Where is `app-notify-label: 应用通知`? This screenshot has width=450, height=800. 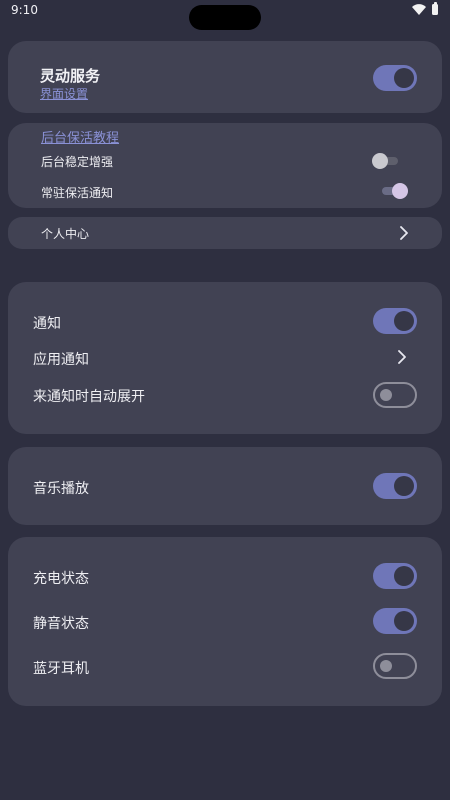
app-notify-label: 应用通知 is located at coordinates (61, 360).